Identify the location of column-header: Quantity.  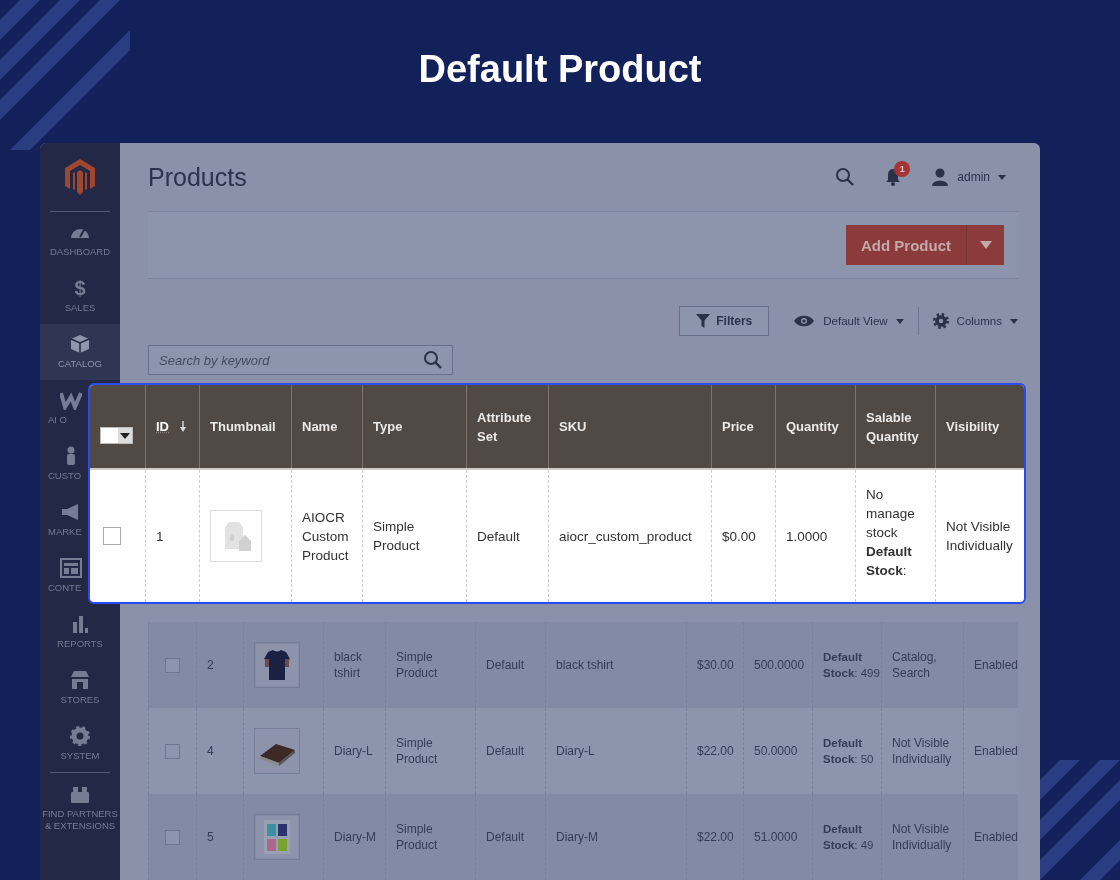
(812, 426).